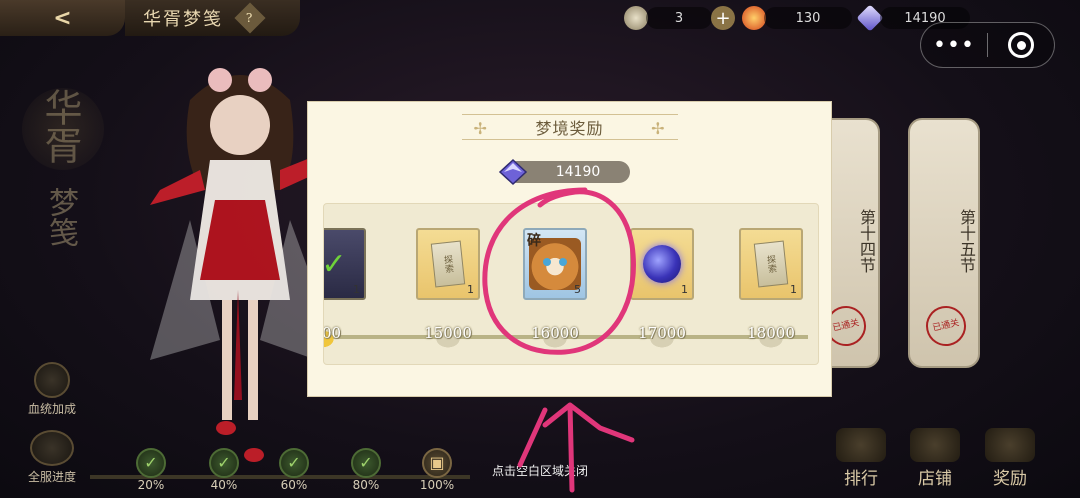 Image resolution: width=1080 pixels, height=498 pixels. What do you see at coordinates (576, 447) in the screenshot?
I see `annotation-arrow` at bounding box center [576, 447].